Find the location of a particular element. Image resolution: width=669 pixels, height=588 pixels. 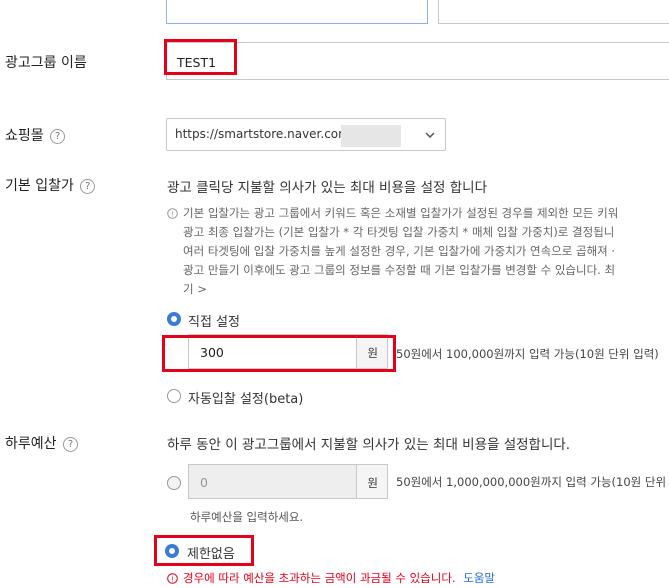

ad-group-name-value: TEST1 is located at coordinates (197, 62).